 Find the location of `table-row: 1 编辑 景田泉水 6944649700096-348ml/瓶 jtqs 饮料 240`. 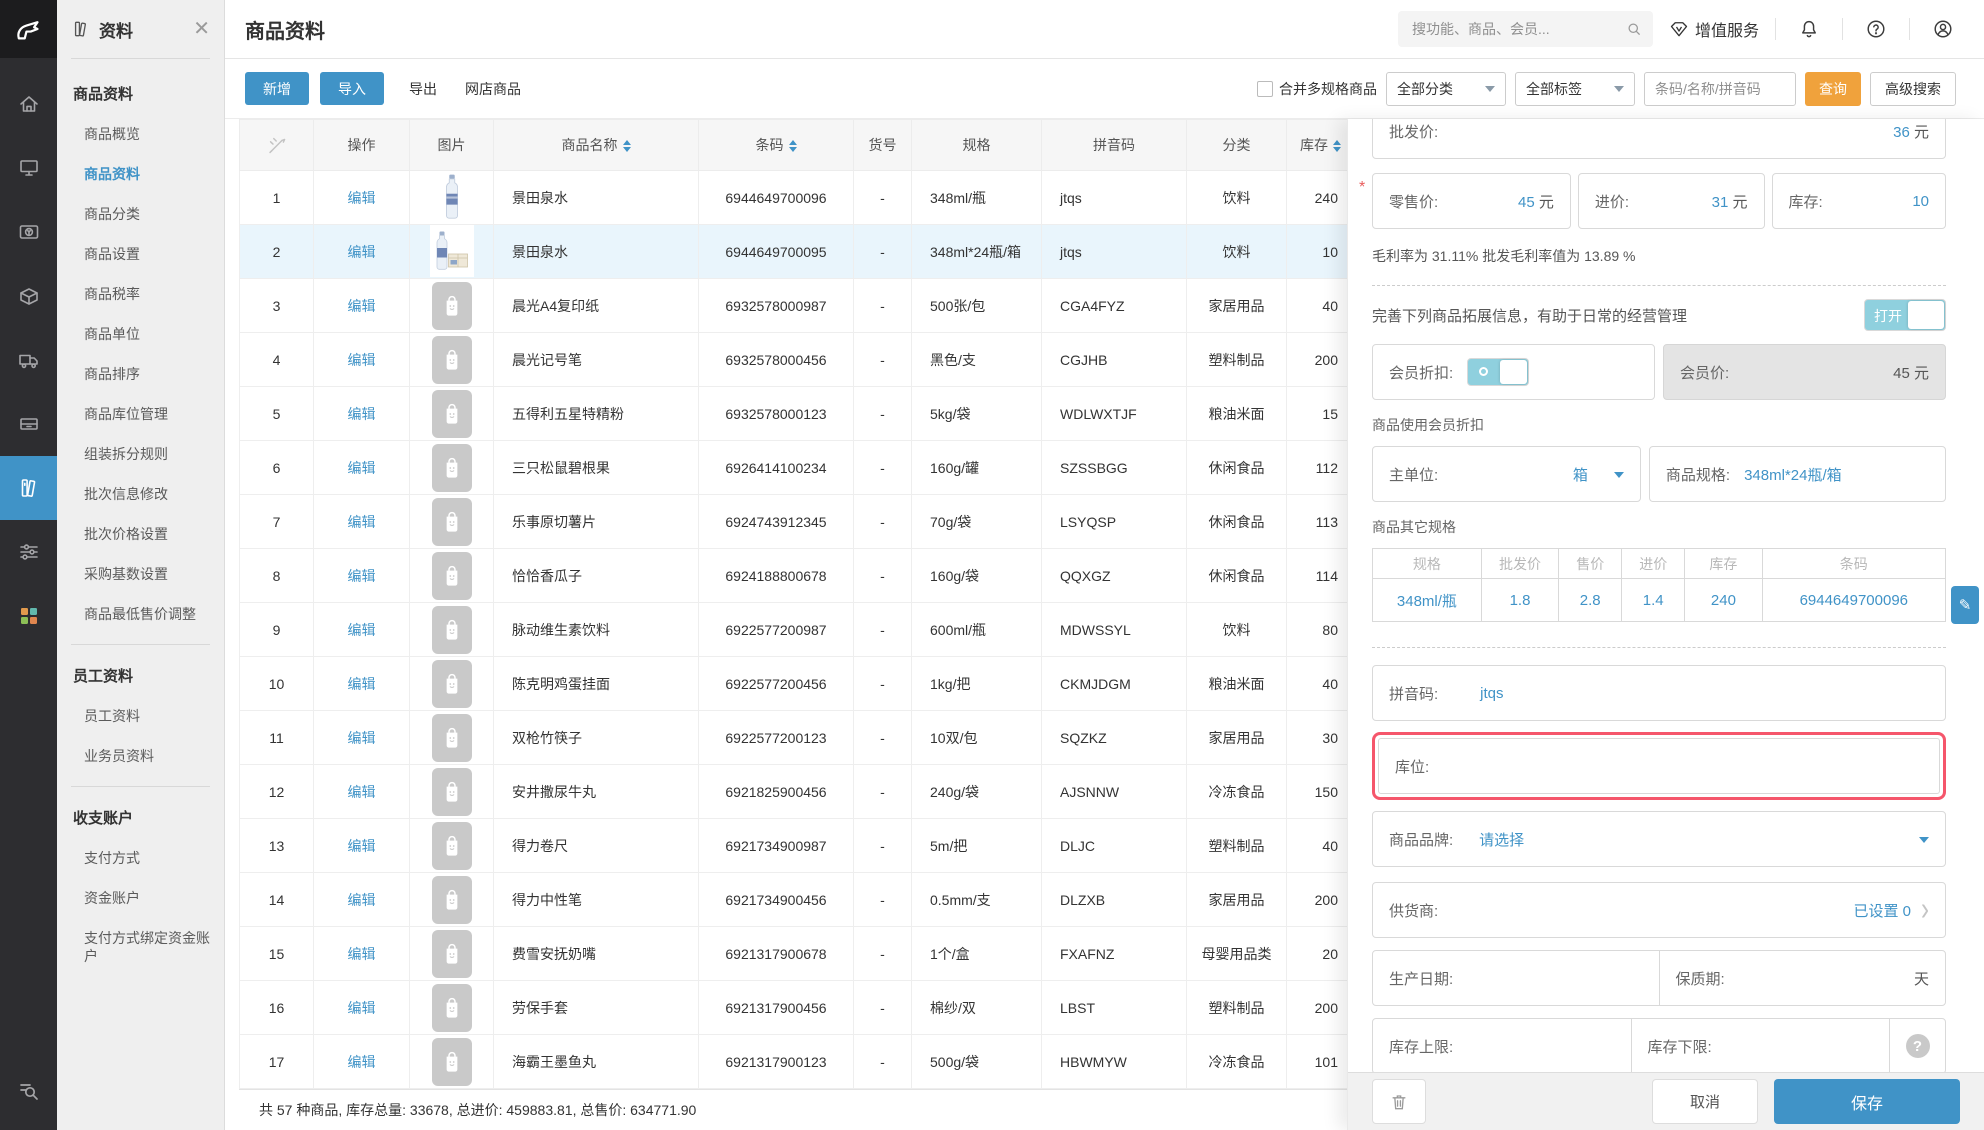

table-row: 1 编辑 景田泉水 6944649700096-348ml/瓶 jtqs 饮料 240 is located at coordinates (820, 197).